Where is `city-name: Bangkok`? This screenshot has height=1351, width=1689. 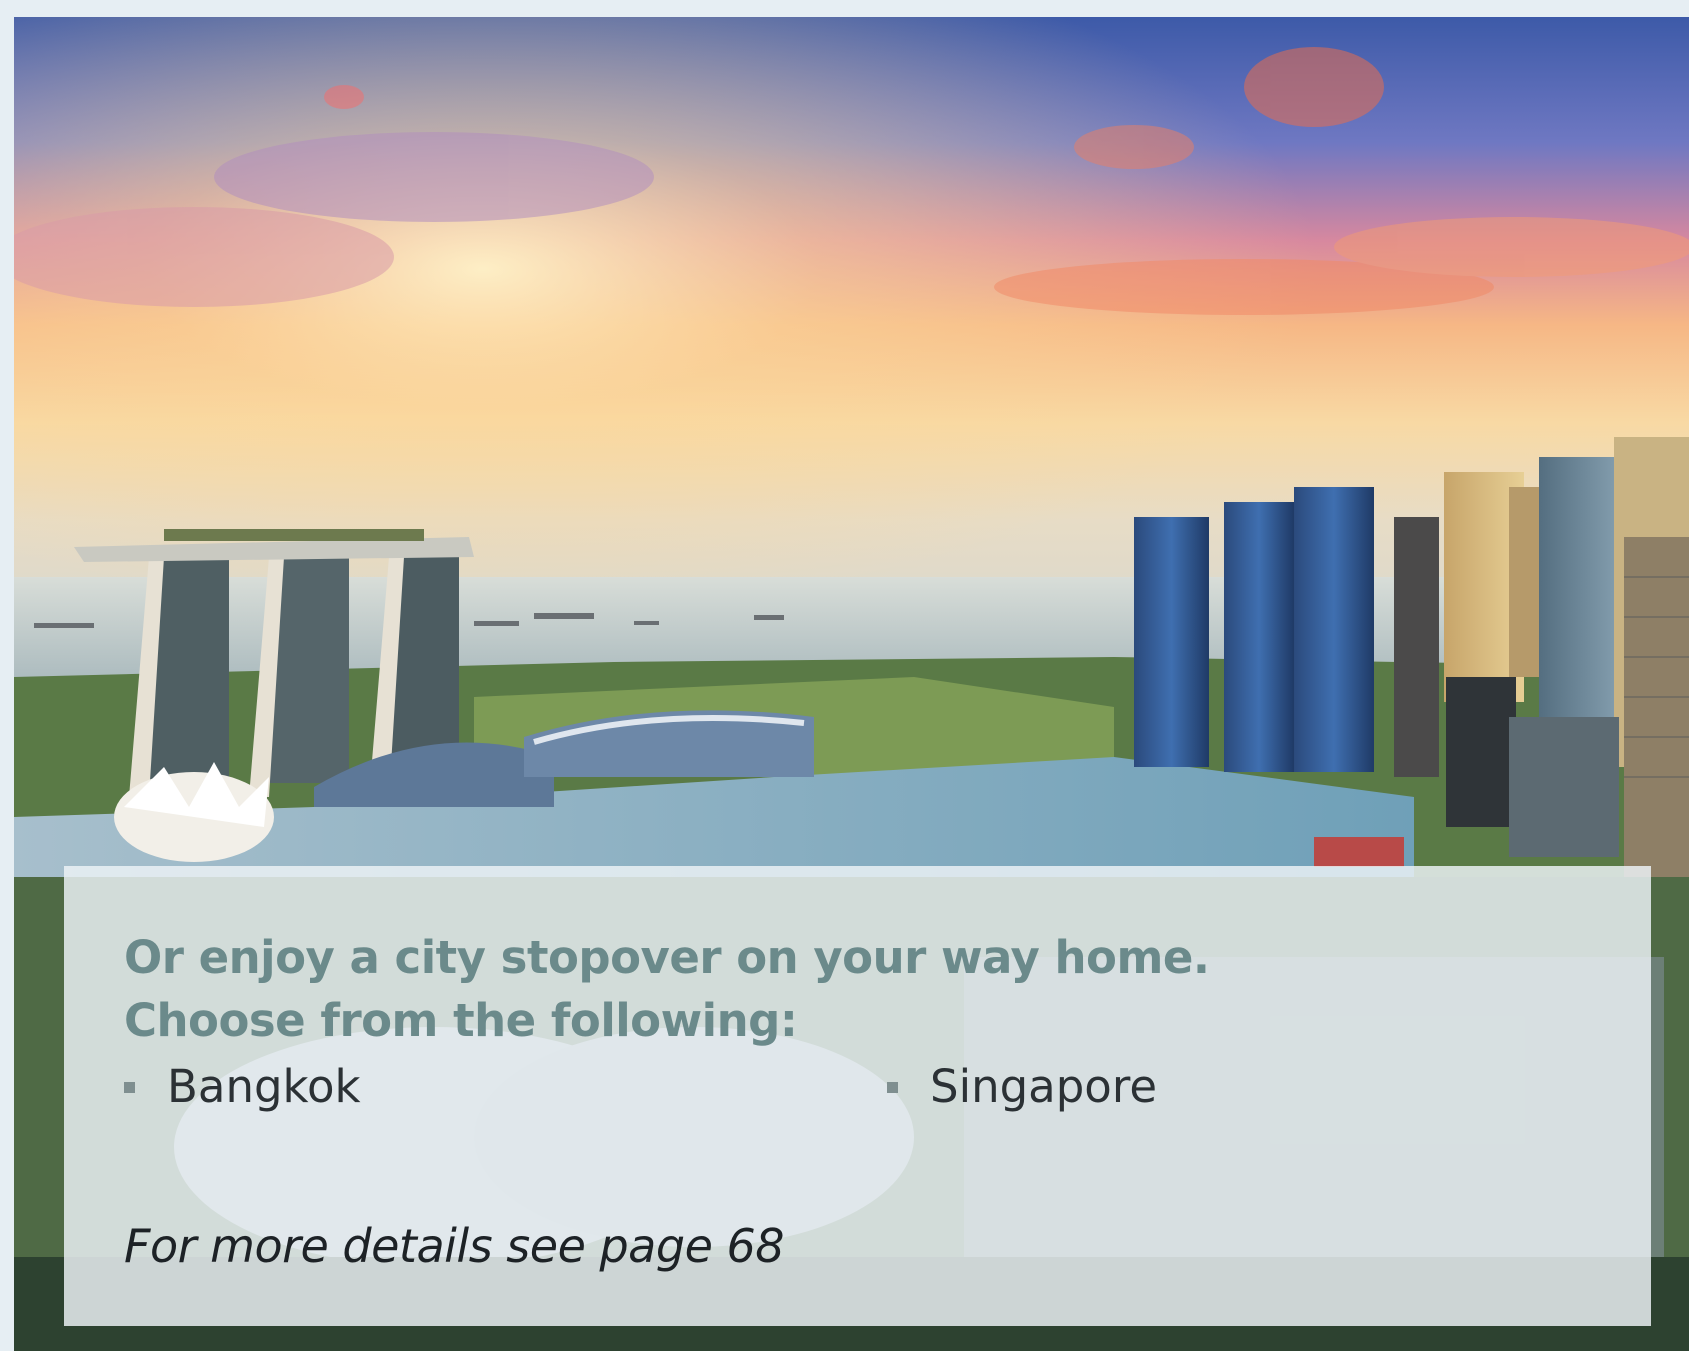 city-name: Bangkok is located at coordinates (264, 1086).